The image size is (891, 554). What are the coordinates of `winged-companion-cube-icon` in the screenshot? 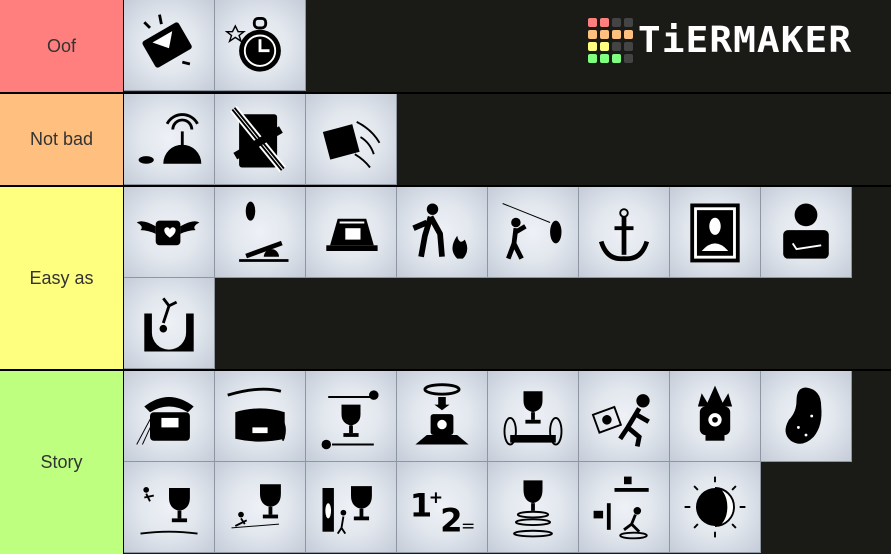 It's located at (168, 233).